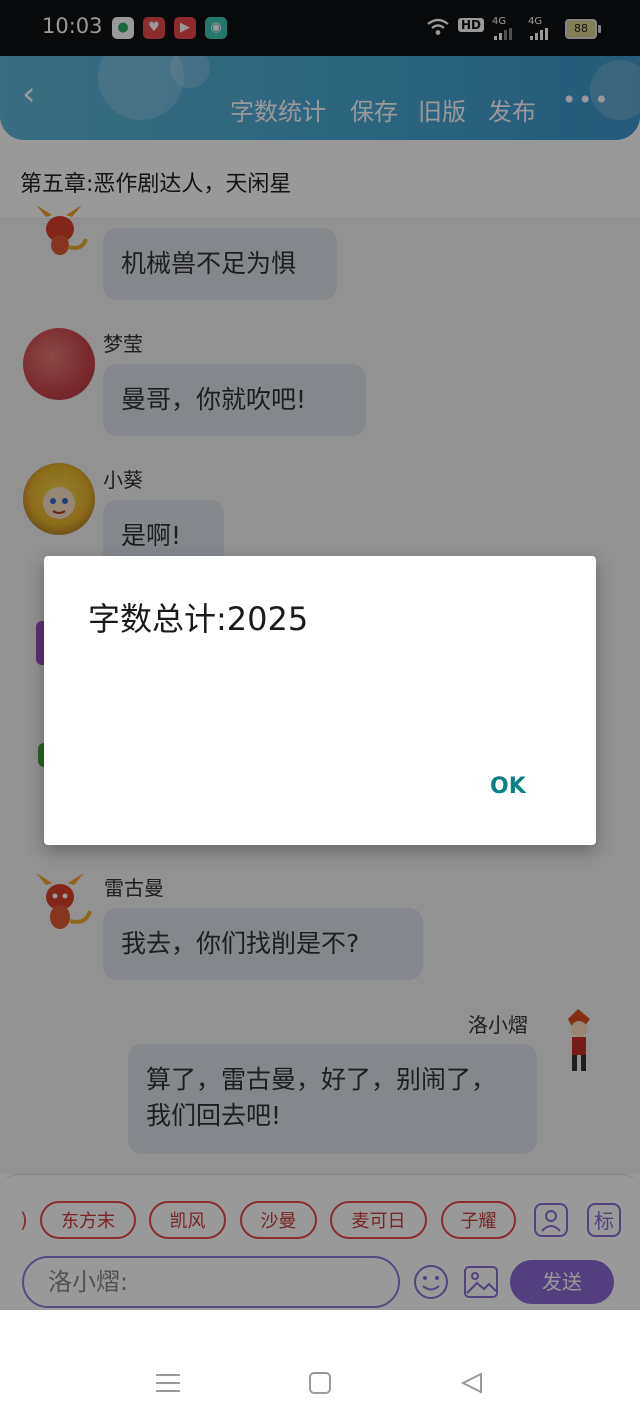  I want to click on menu-icon, so click(168, 1383).